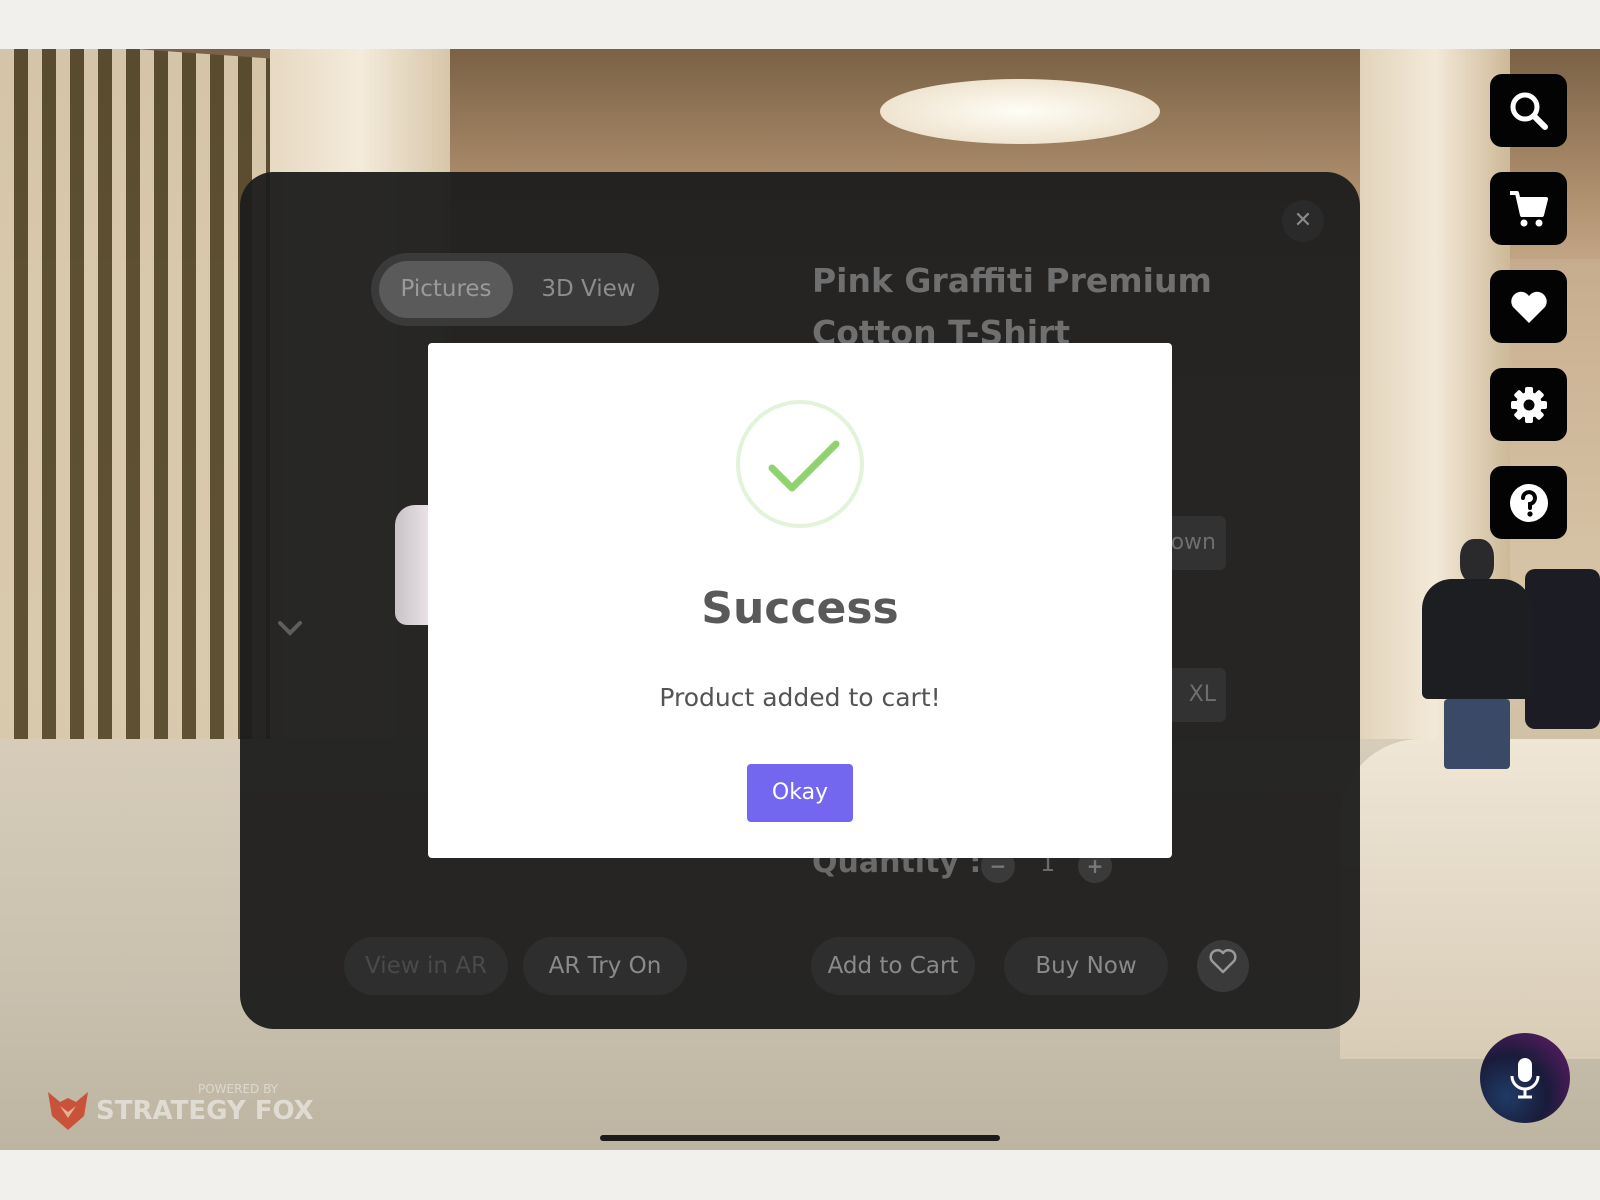 Image resolution: width=1600 pixels, height=1200 pixels. I want to click on tab-3d-view: 3D View, so click(588, 289).